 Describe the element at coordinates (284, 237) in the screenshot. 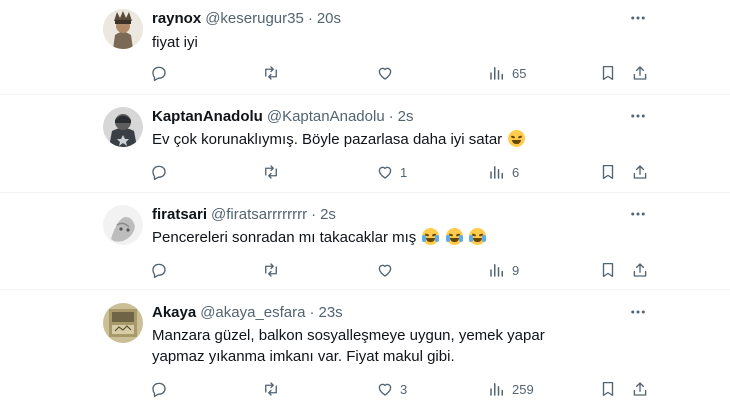

I see `tweet-text-body: Pencereleri sonradan mı takacaklar mış` at that location.